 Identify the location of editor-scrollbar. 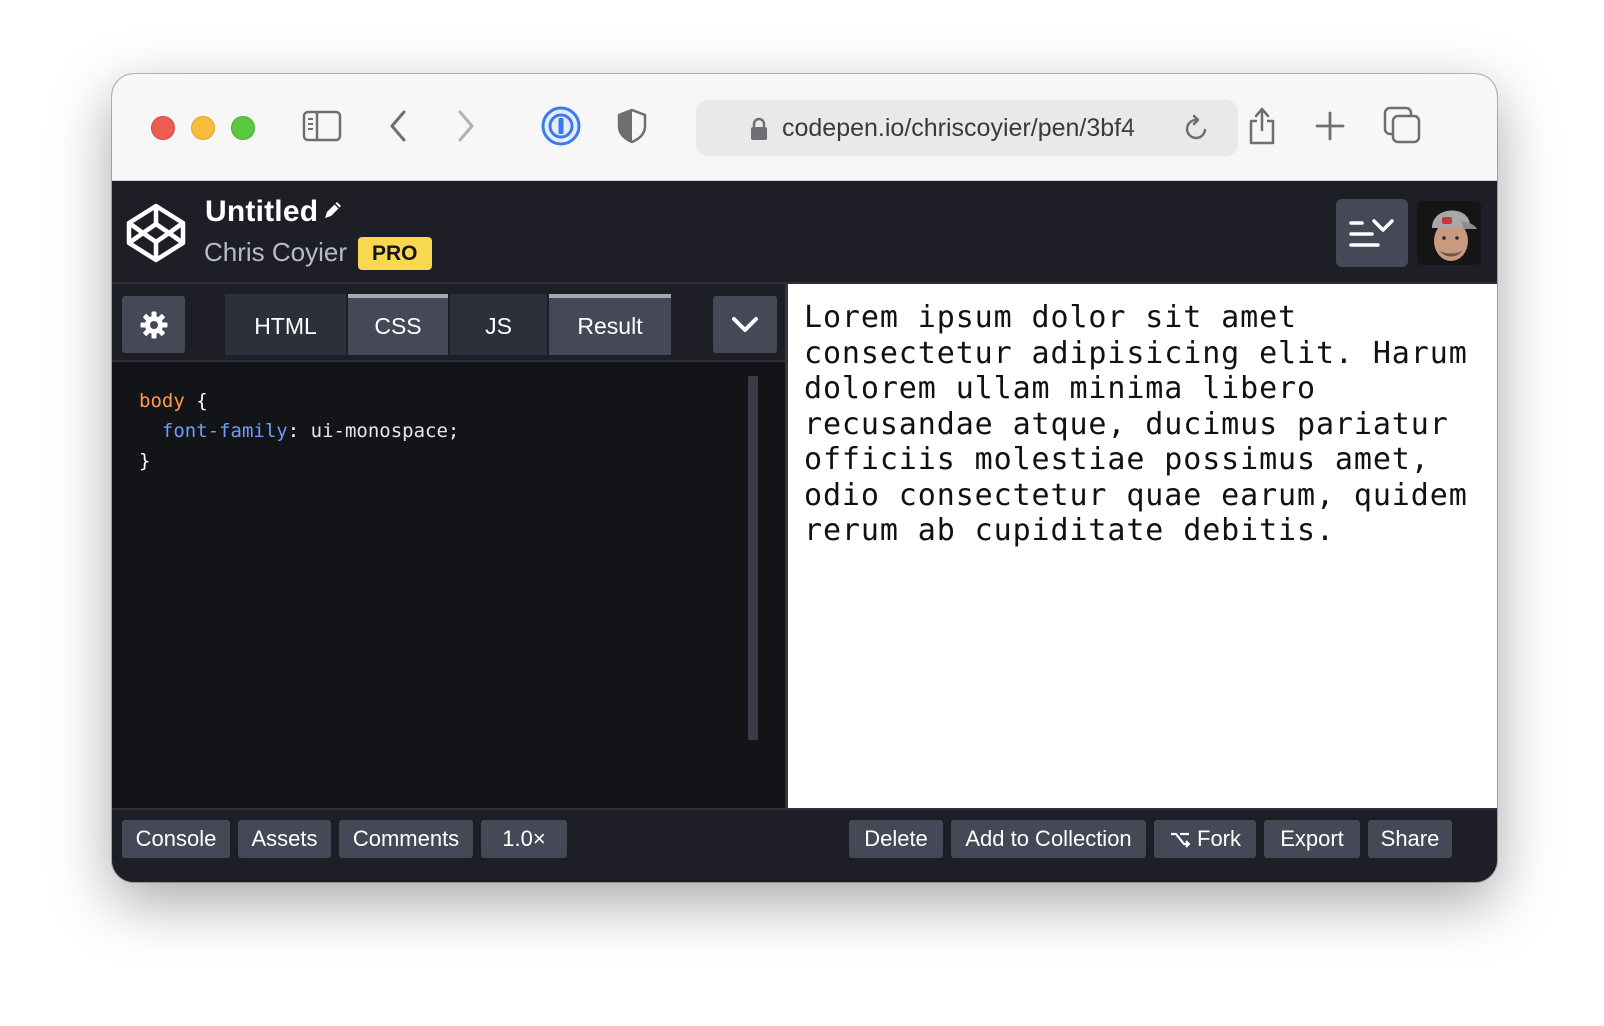
(753, 558).